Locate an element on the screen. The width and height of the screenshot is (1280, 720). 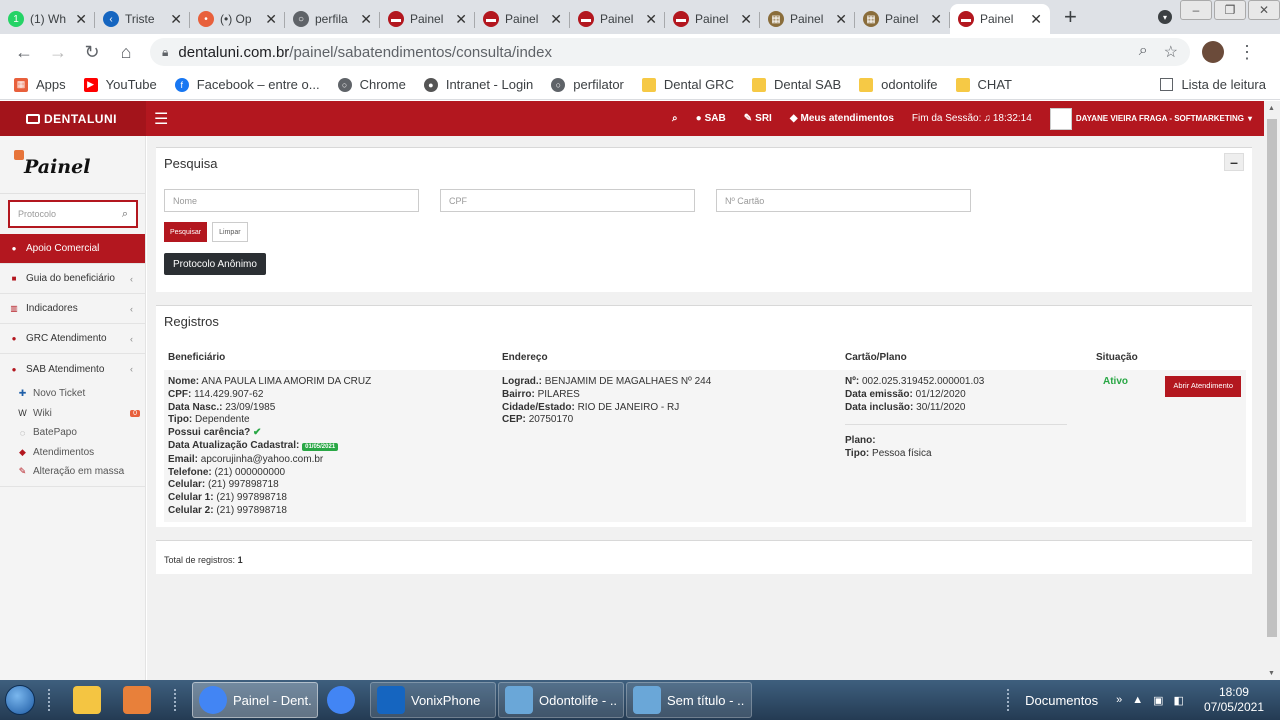
chrome-taskbar-button is located at coordinates (344, 700).